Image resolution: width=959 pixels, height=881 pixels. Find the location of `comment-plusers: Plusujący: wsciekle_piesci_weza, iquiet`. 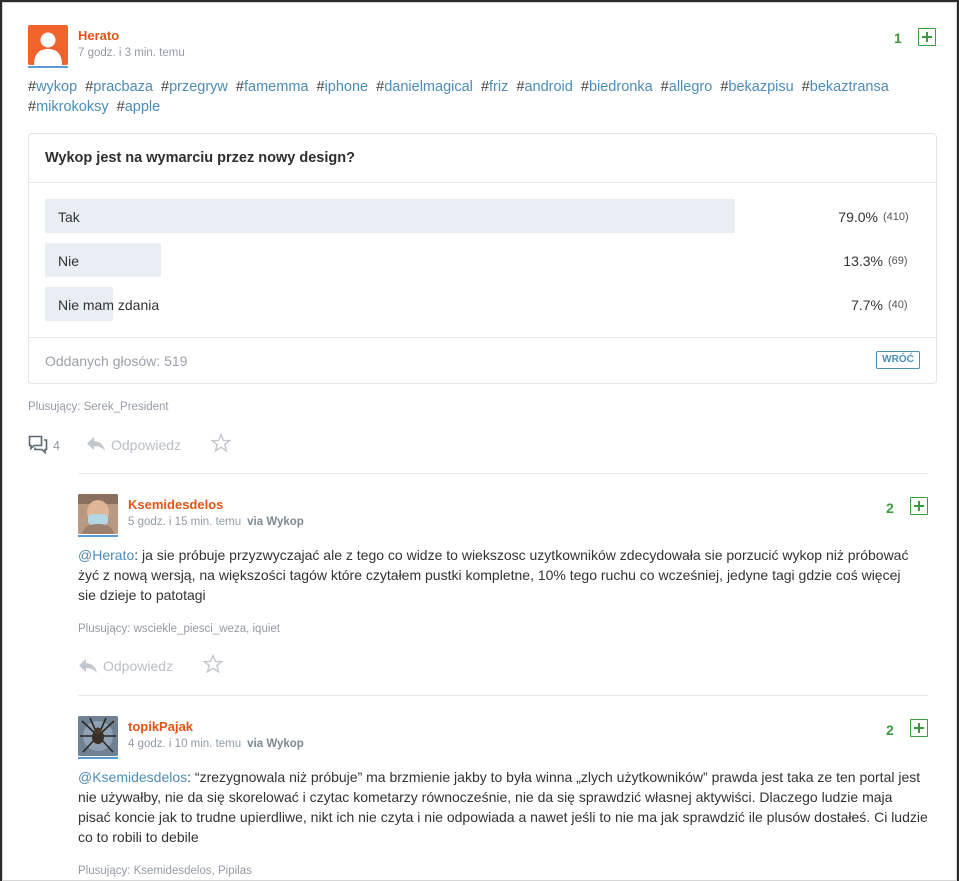

comment-plusers: Plusujący: wsciekle_piesci_weza, iquiet is located at coordinates (179, 629).